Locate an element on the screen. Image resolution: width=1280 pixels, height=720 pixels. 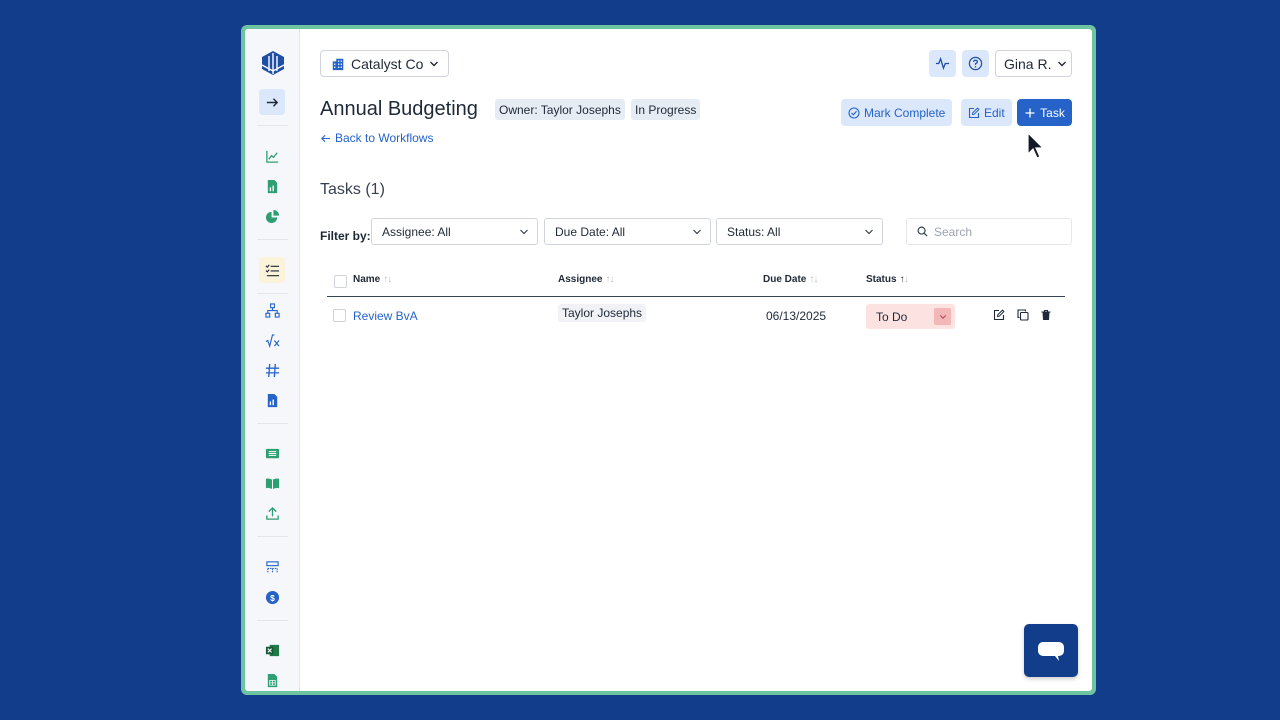
mark-complete-label: Mark Complete is located at coordinates (905, 112).